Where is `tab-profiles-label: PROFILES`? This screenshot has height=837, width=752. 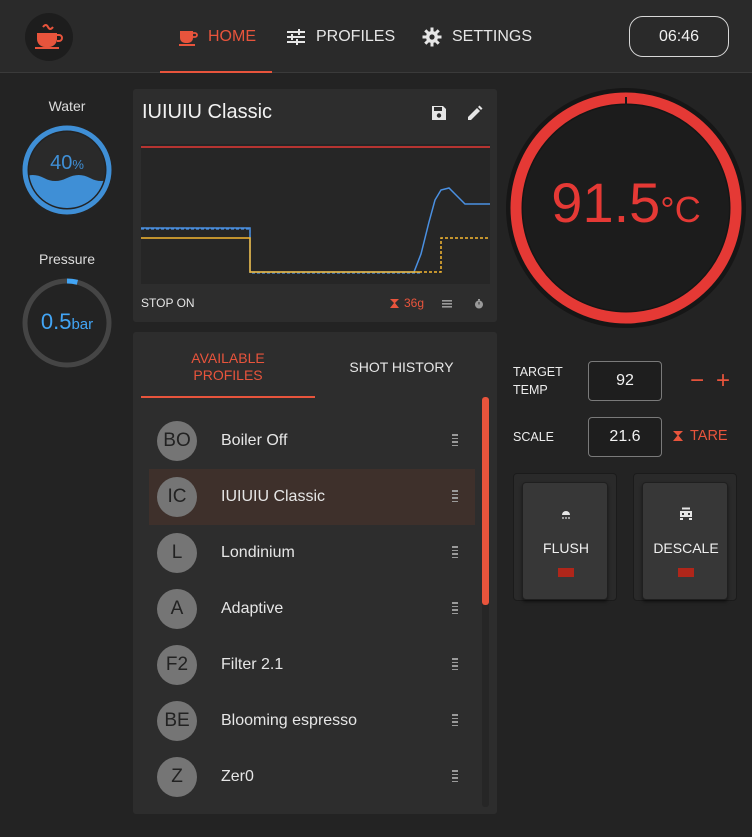 tab-profiles-label: PROFILES is located at coordinates (356, 36).